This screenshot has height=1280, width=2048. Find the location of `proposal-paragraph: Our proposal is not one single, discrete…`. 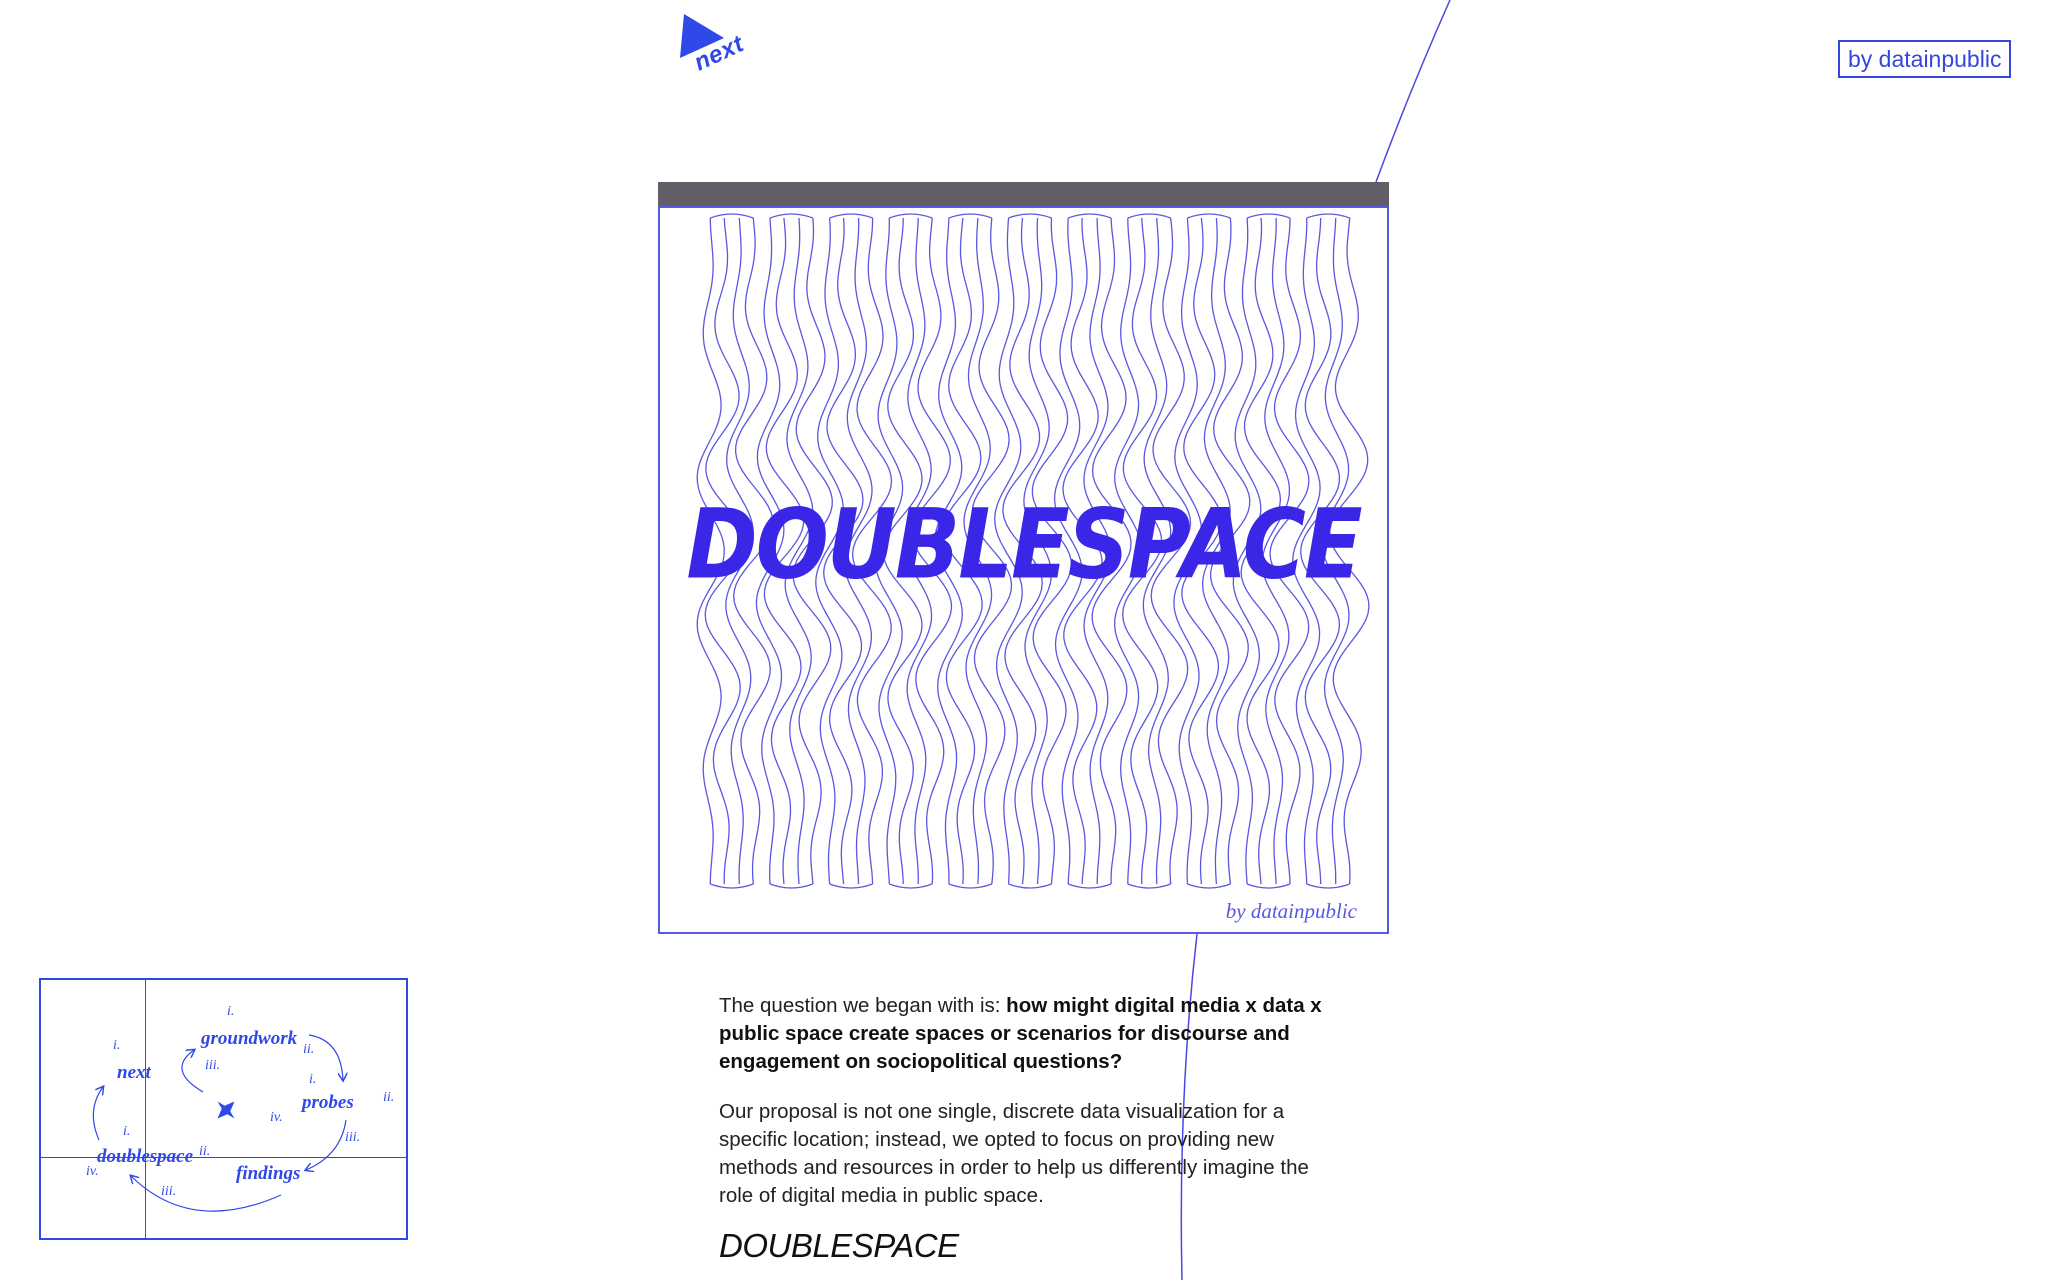

proposal-paragraph: Our proposal is not one single, discrete… is located at coordinates (1014, 1153).